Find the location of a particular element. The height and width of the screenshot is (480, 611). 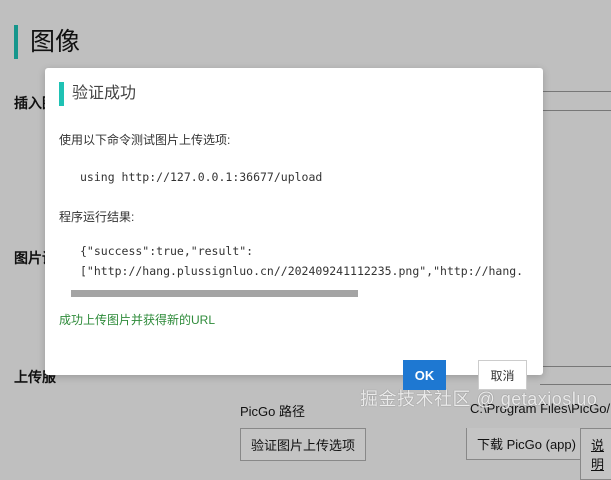

success-message: 成功上传图片并获得新的URL is located at coordinates (137, 320).